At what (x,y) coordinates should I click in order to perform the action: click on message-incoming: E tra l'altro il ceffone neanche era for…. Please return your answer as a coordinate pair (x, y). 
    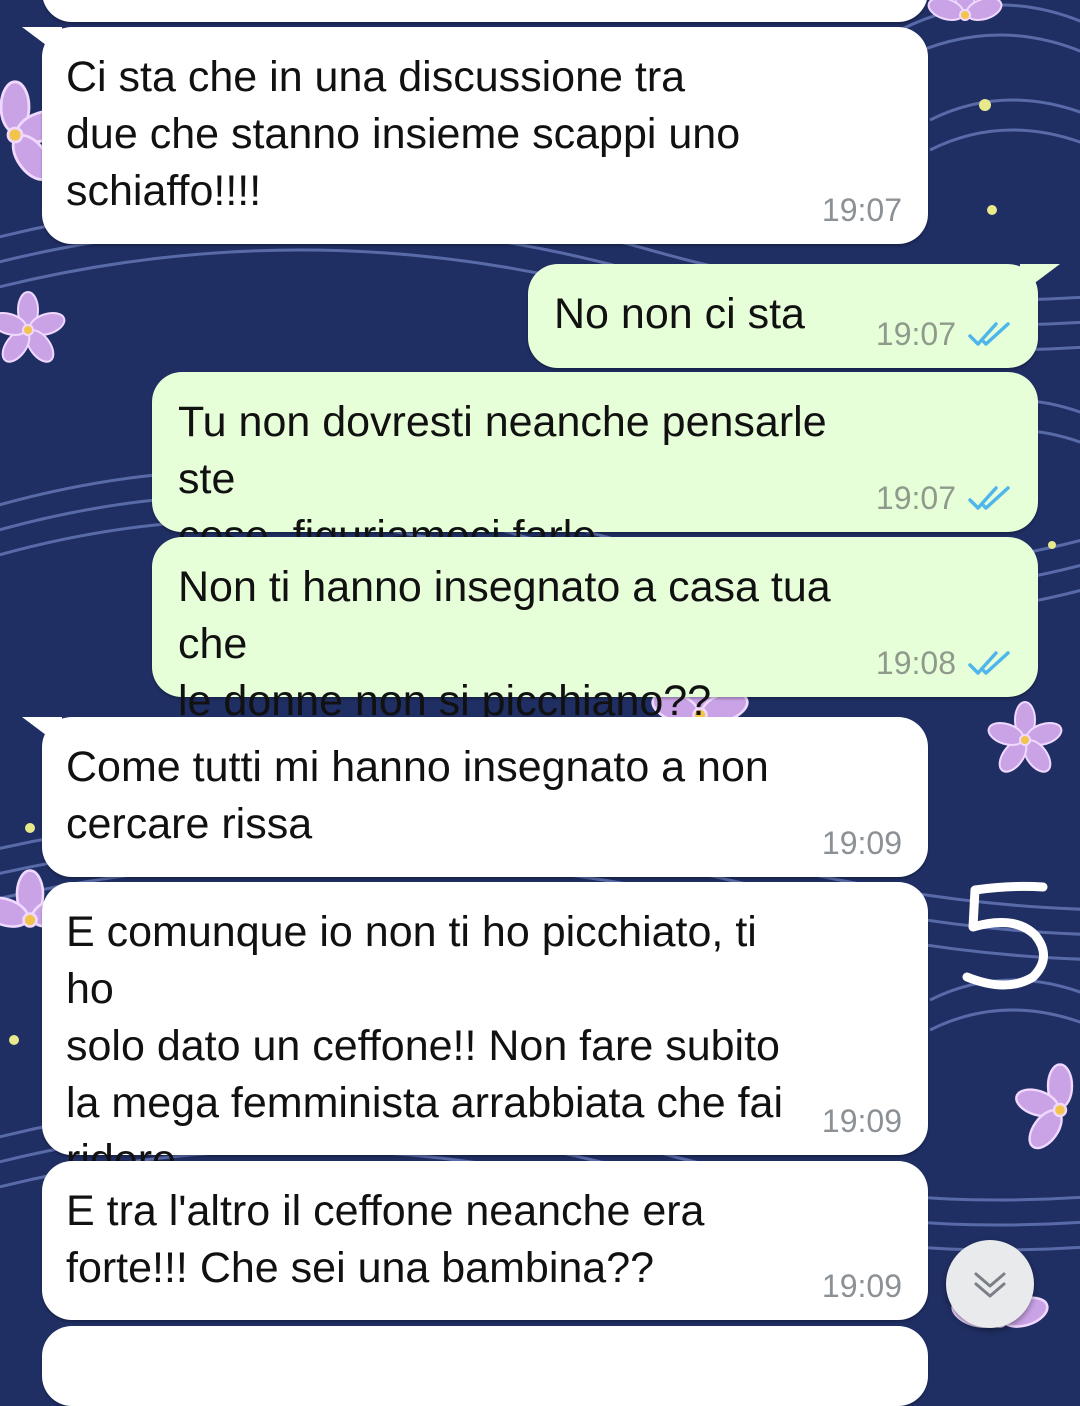
    Looking at the image, I should click on (485, 1240).